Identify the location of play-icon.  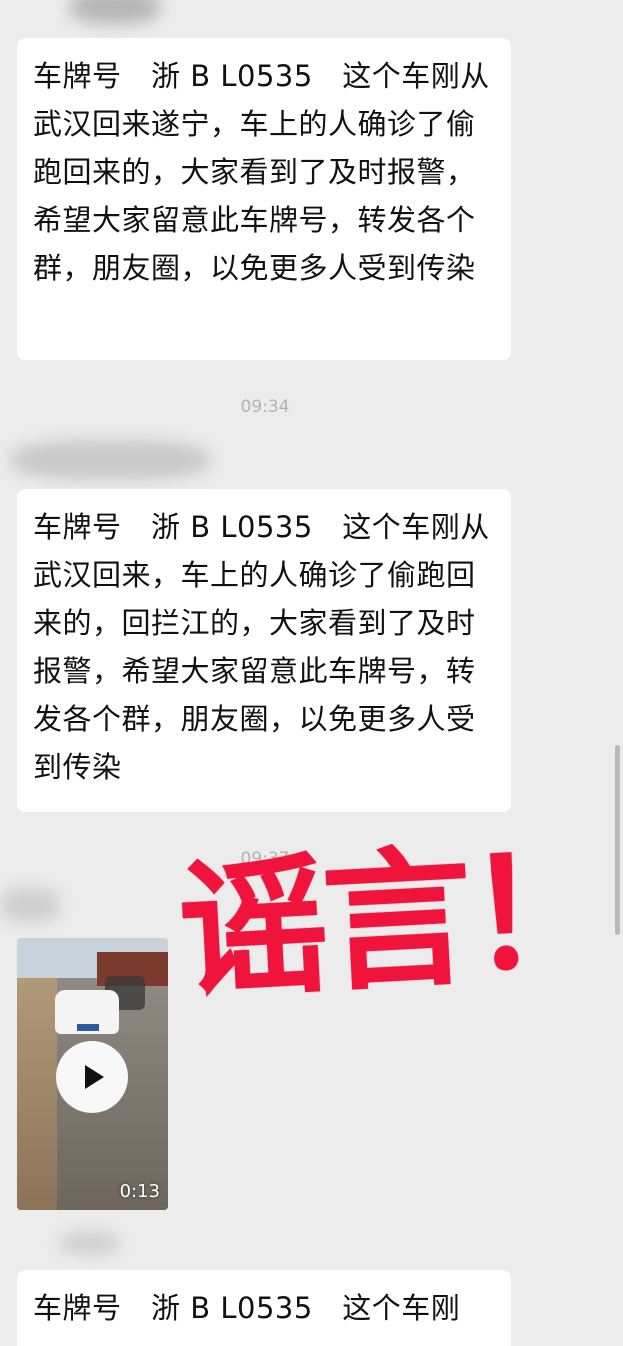
(94, 1077).